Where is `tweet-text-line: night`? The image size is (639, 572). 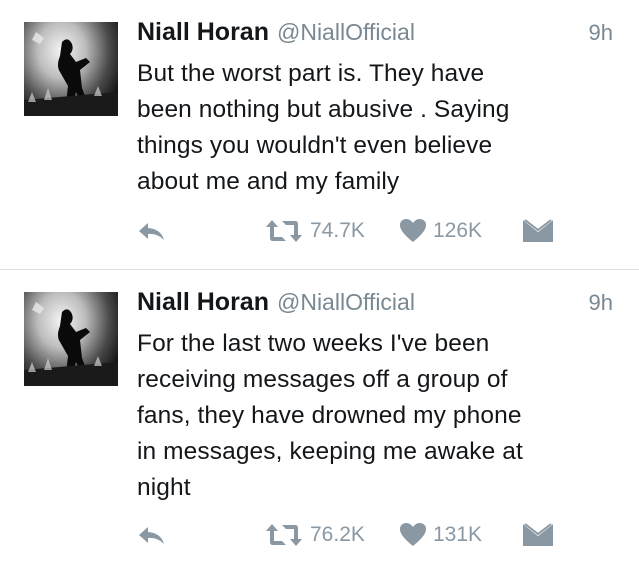 tweet-text-line: night is located at coordinates (164, 487).